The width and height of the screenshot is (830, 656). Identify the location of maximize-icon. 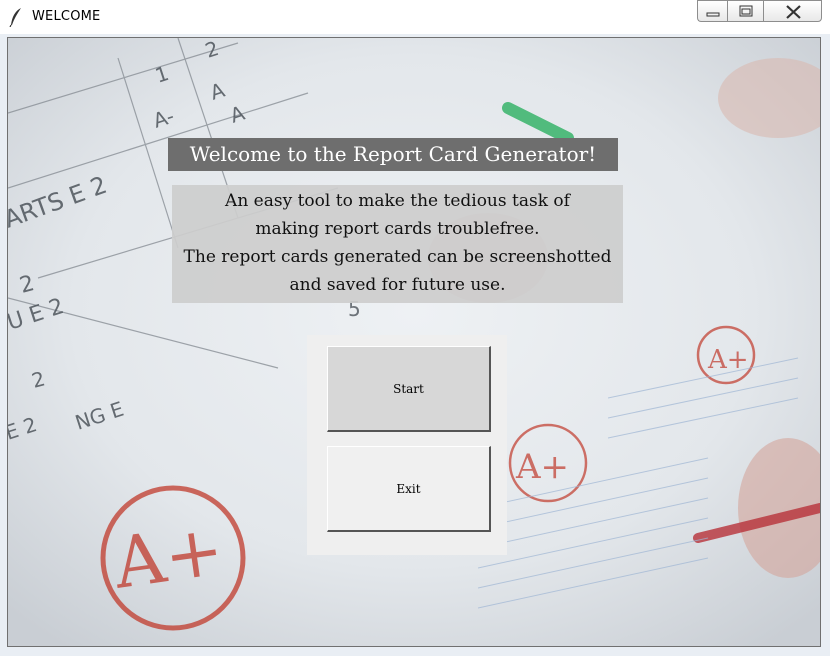
(746, 11).